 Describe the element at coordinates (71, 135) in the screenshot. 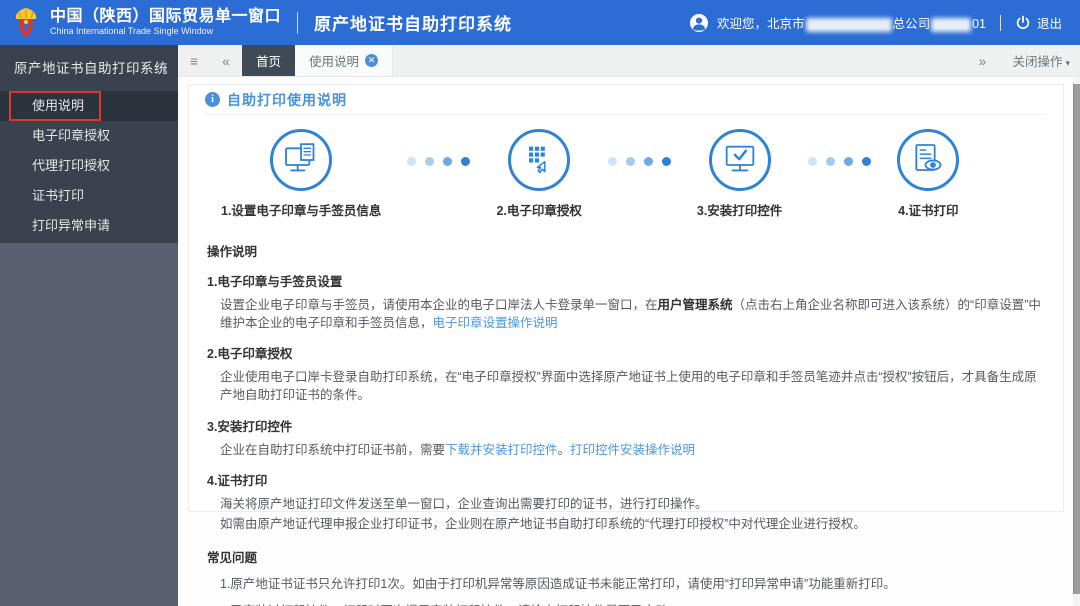

I see `sidebar-item-label: 电子印章授权` at that location.